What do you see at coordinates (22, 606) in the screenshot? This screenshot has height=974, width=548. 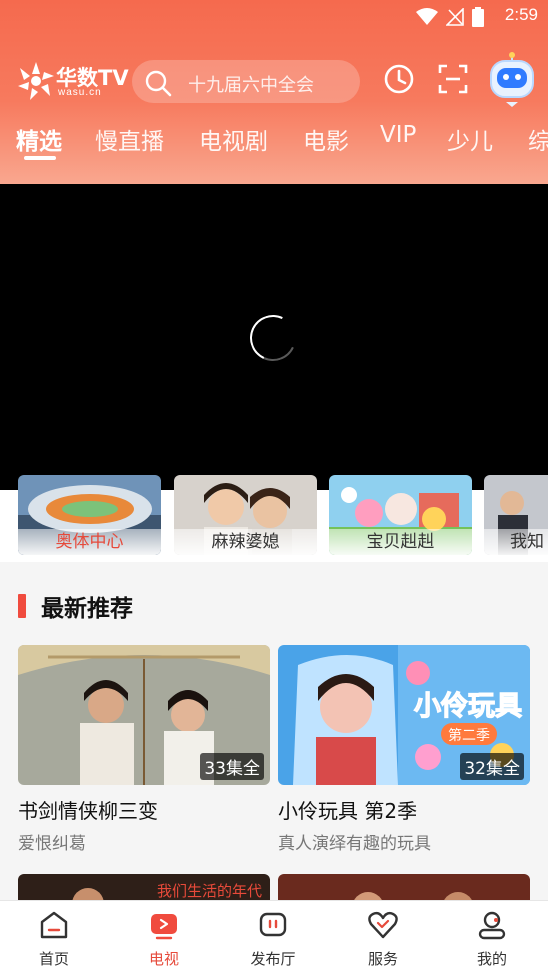 I see `section-accent-bar` at bounding box center [22, 606].